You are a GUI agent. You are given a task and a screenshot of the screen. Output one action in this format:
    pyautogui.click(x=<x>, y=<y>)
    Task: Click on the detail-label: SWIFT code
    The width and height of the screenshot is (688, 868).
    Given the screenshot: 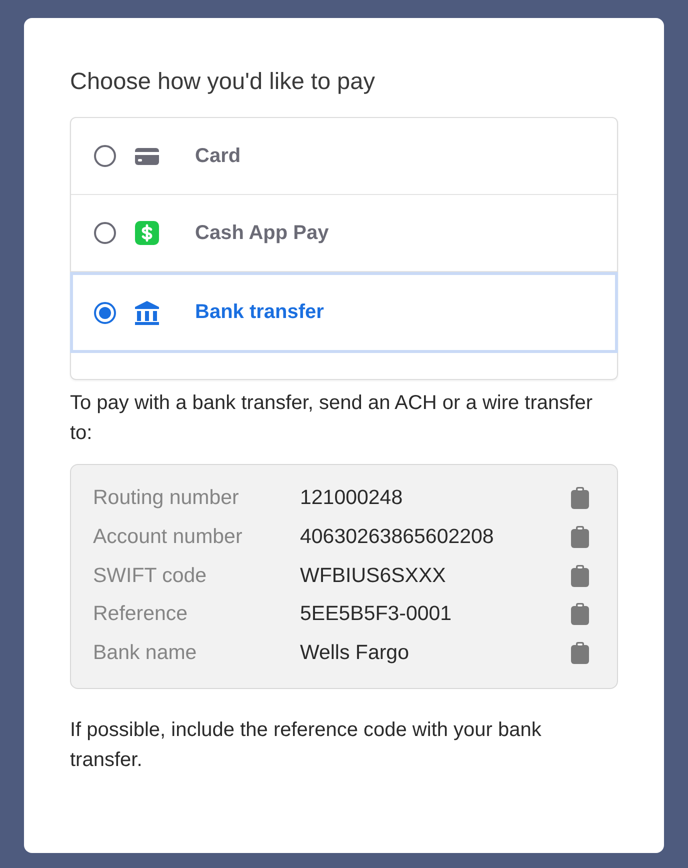 What is the action you would take?
    pyautogui.click(x=150, y=576)
    